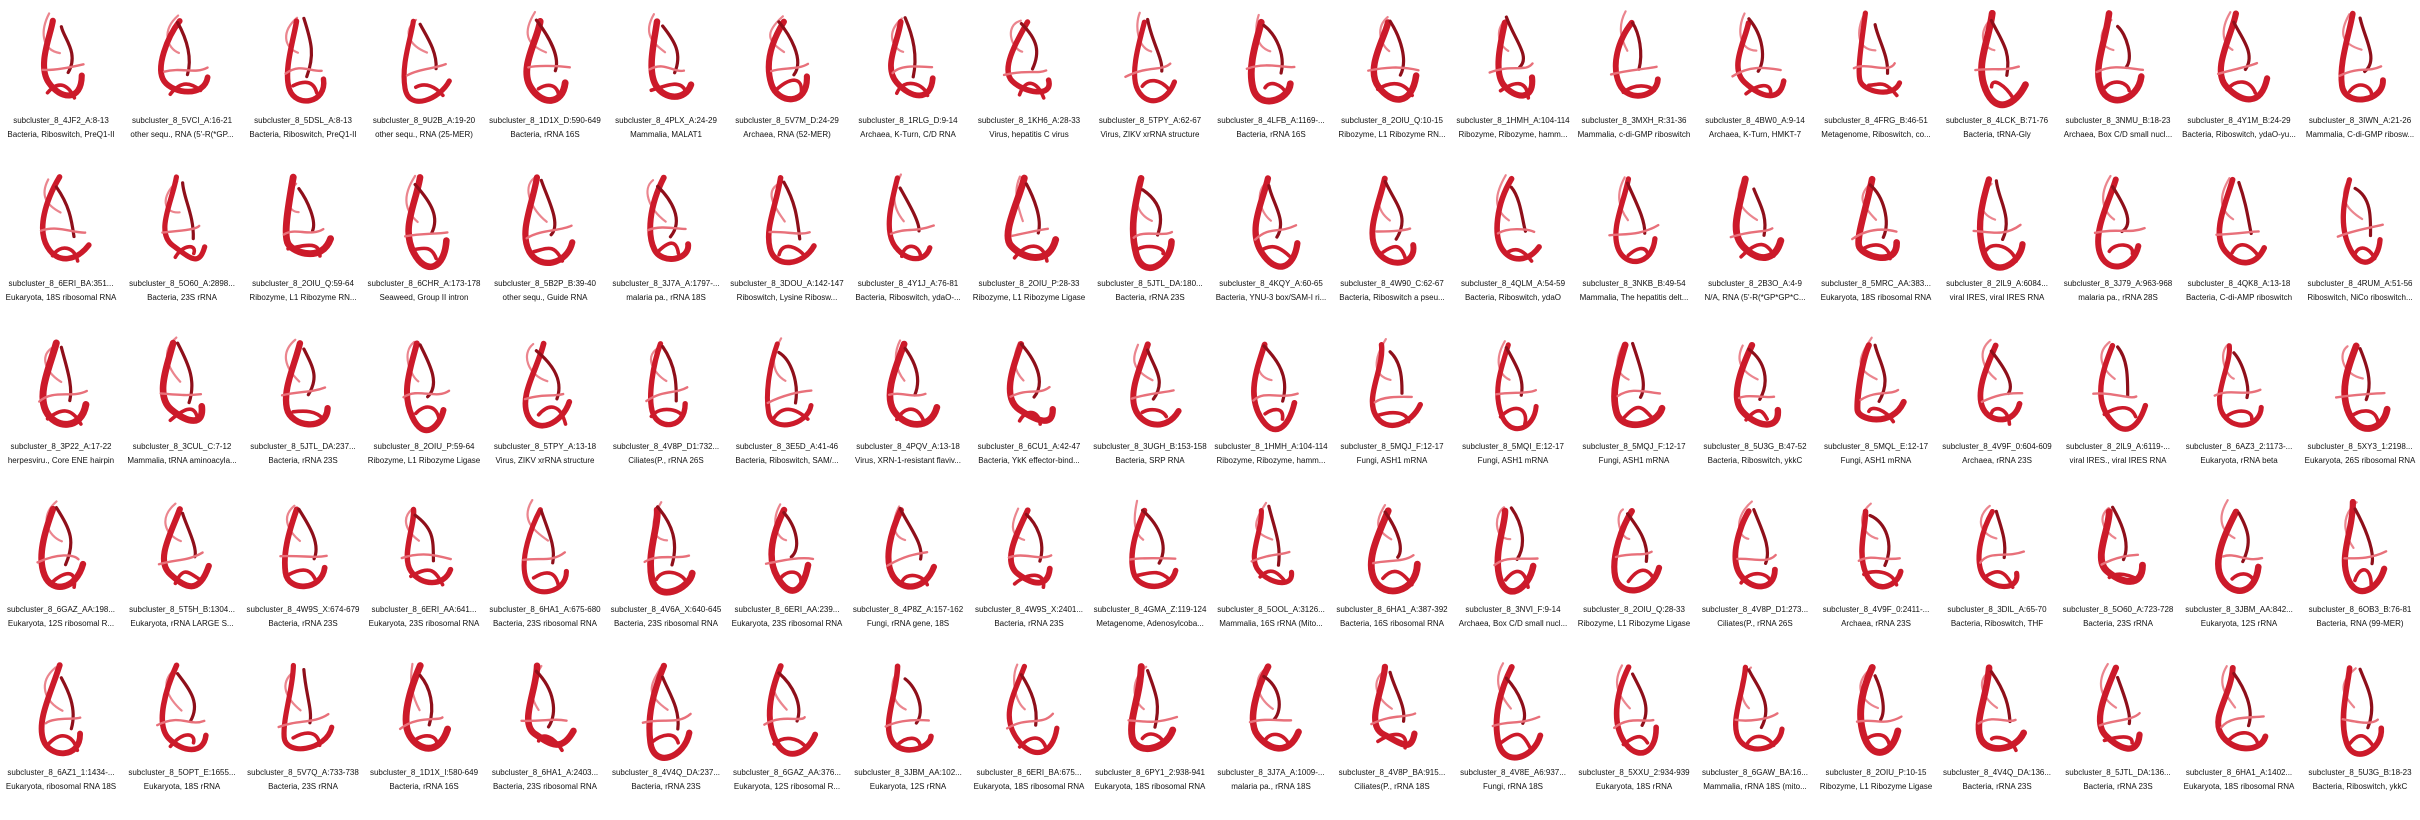 The width and height of the screenshot is (2420, 820). Describe the element at coordinates (1029, 297) in the screenshot. I see `structure-source-label: Ribozyme, L1 Ribozyme Ligase` at that location.